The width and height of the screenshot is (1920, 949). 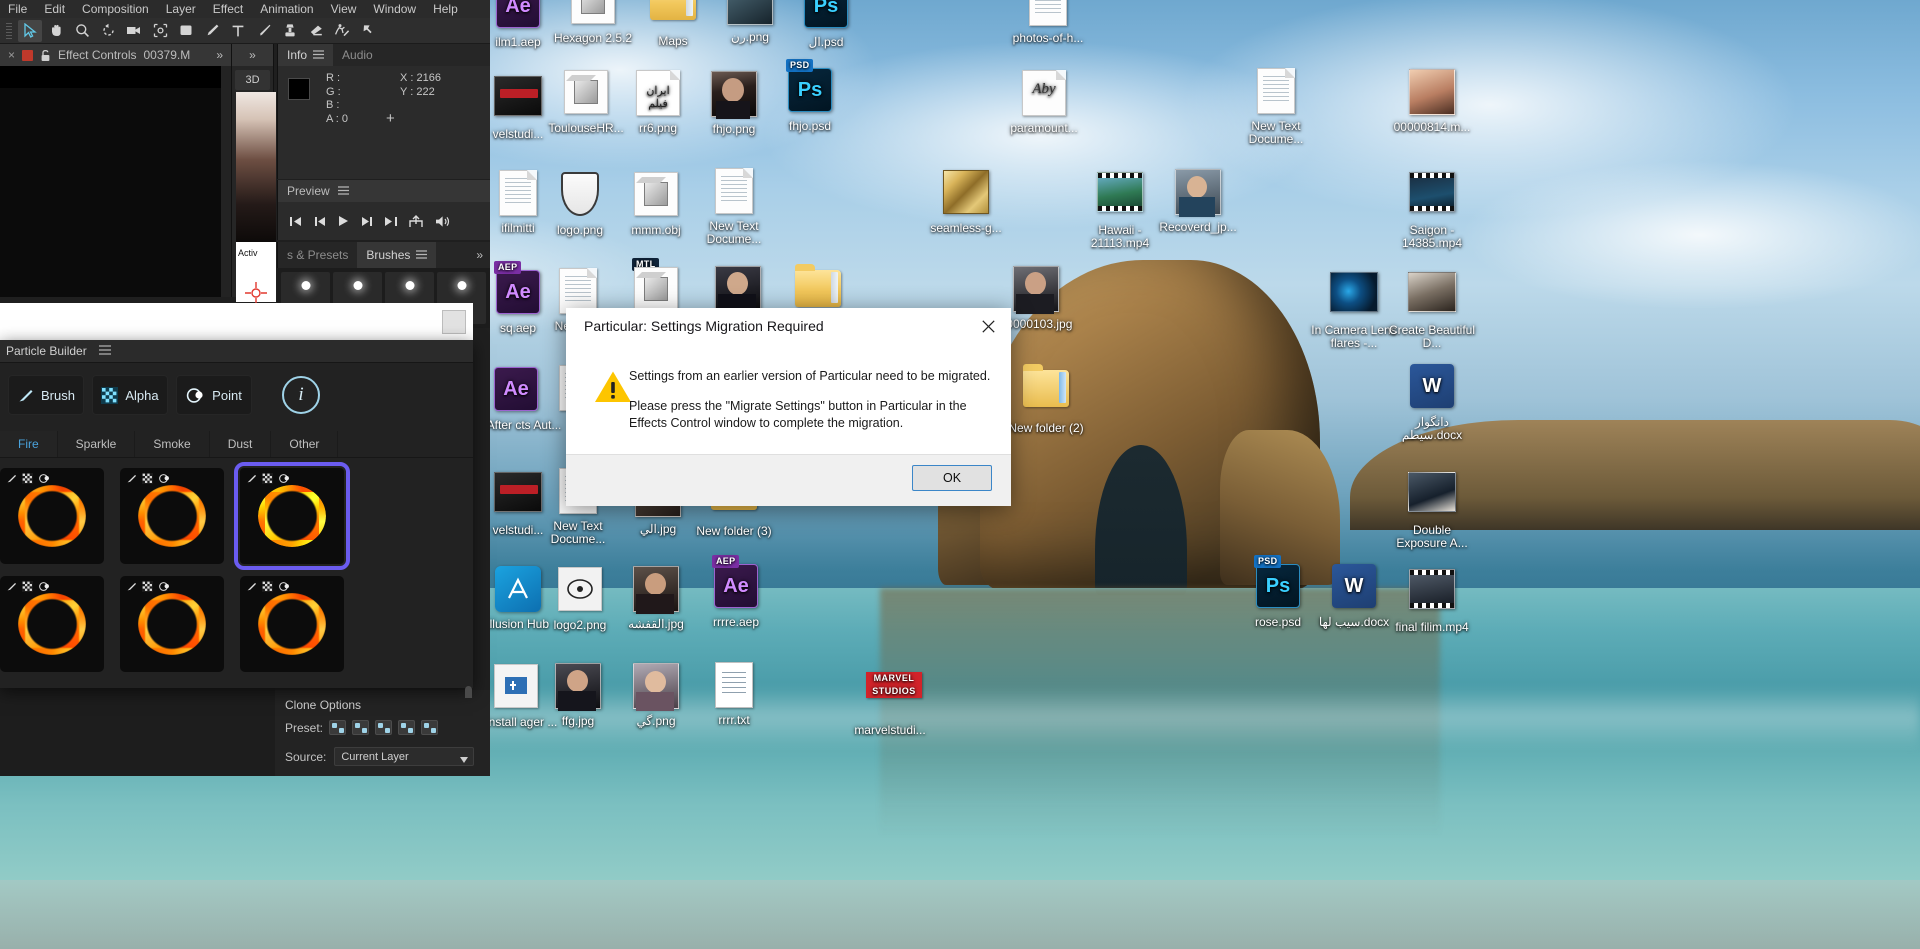 What do you see at coordinates (988, 326) in the screenshot?
I see `close-x-icon` at bounding box center [988, 326].